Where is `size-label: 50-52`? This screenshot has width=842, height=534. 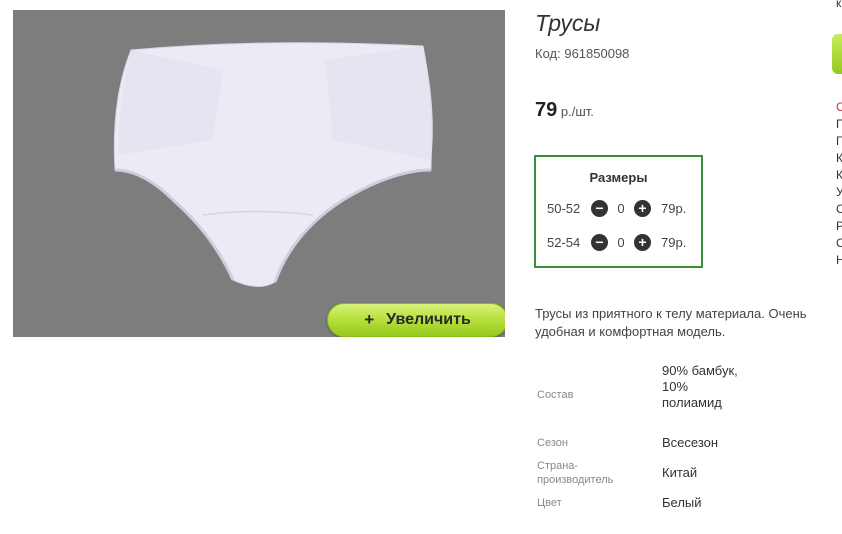
size-label: 50-52 is located at coordinates (564, 208).